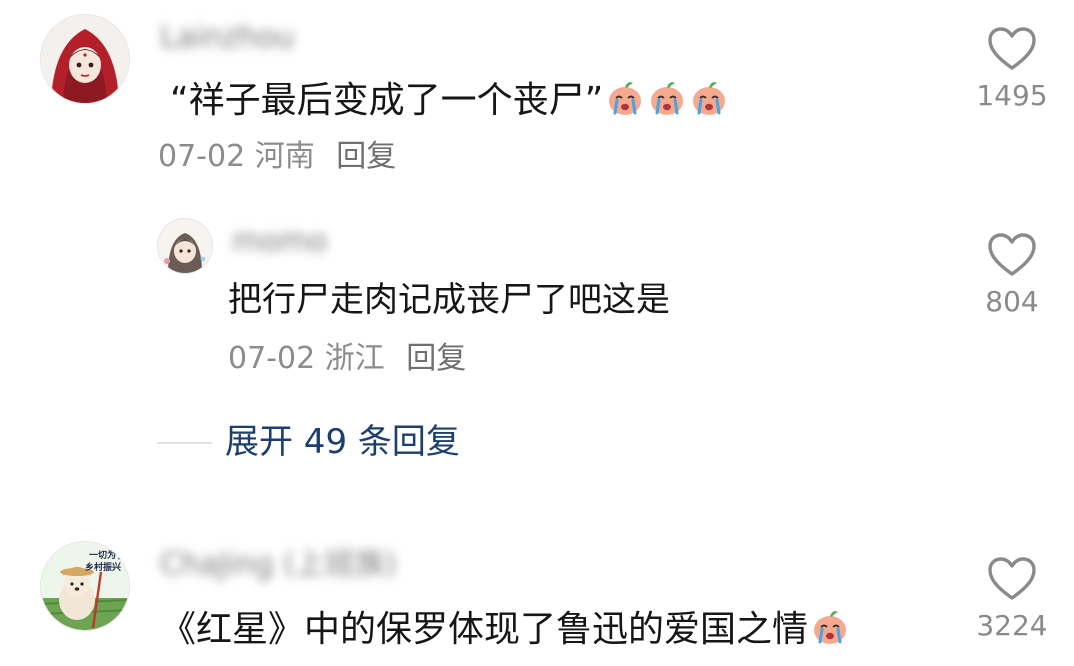 The height and width of the screenshot is (666, 1074). I want to click on reply-location: 浙江, so click(354, 358).